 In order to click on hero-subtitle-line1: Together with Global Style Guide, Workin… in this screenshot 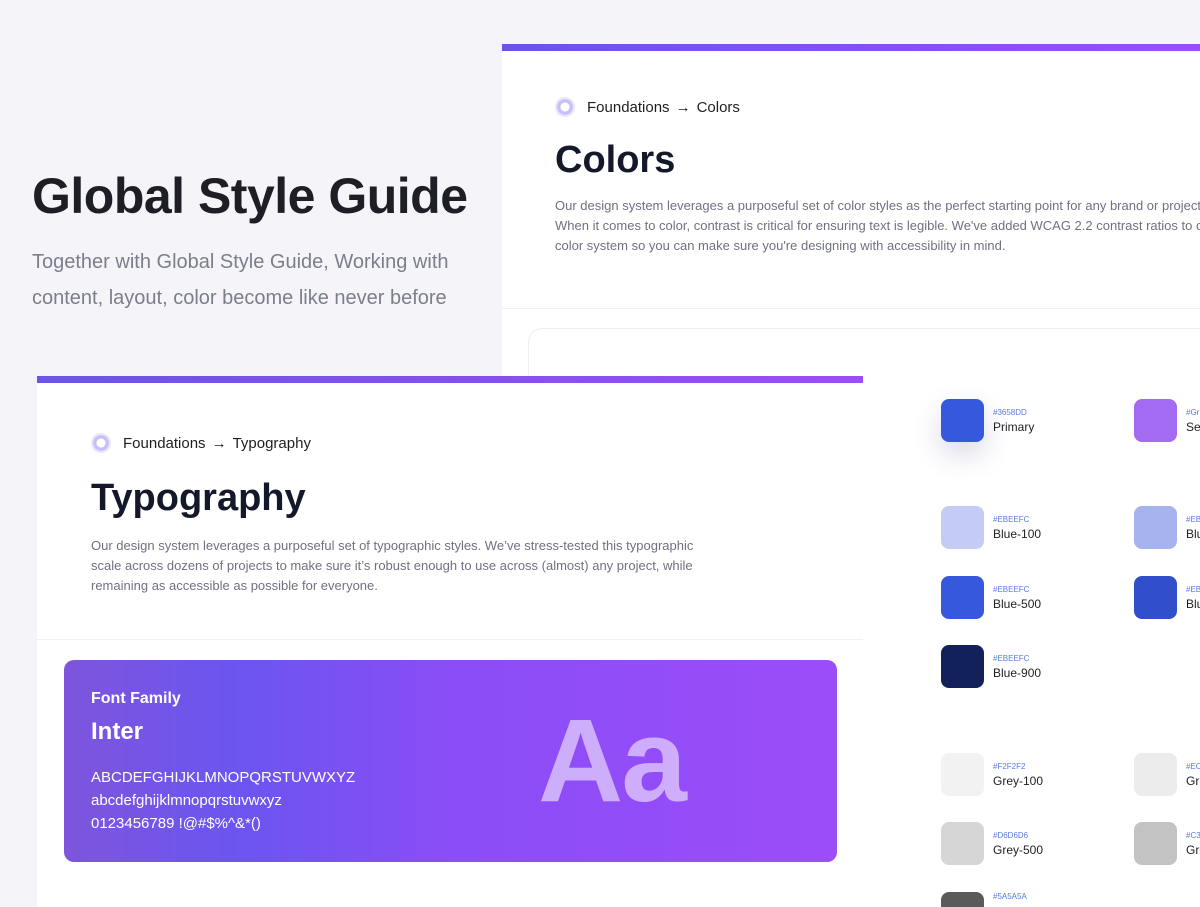, I will do `click(240, 262)`.